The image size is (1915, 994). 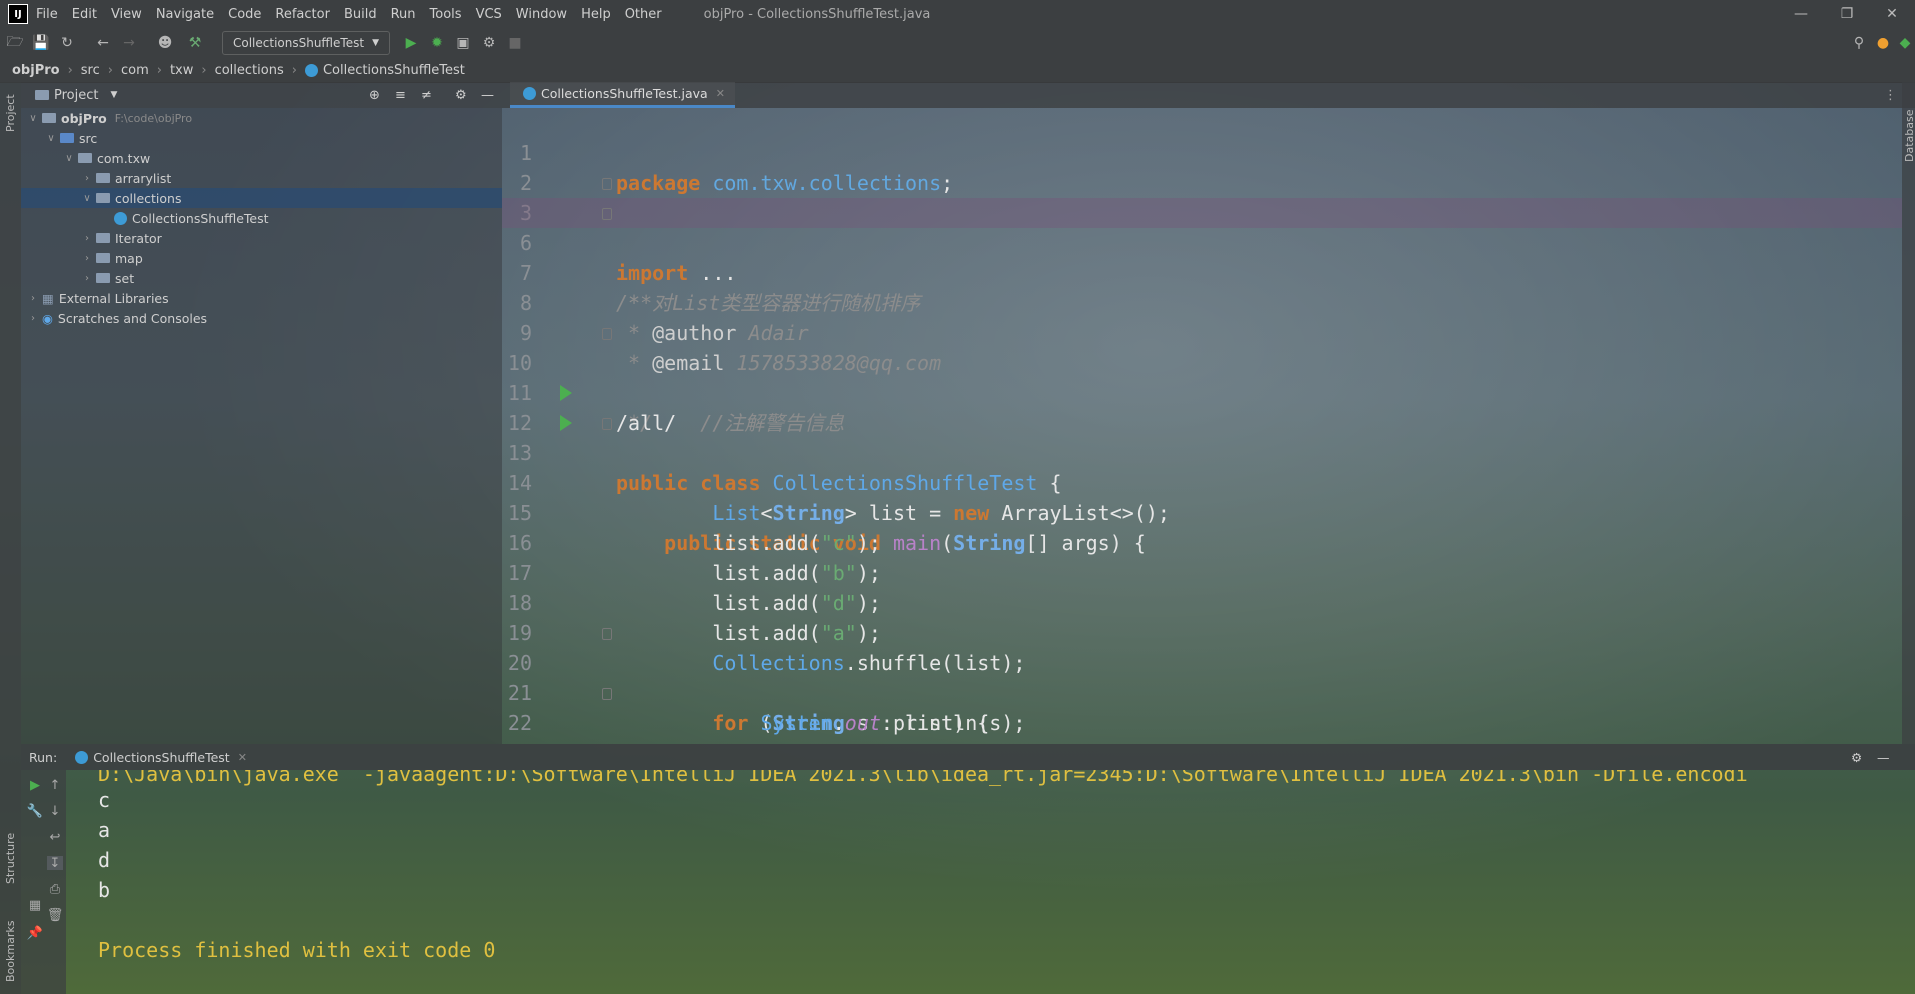 What do you see at coordinates (426, 95) in the screenshot?
I see `collapse-all-icon: ≠` at bounding box center [426, 95].